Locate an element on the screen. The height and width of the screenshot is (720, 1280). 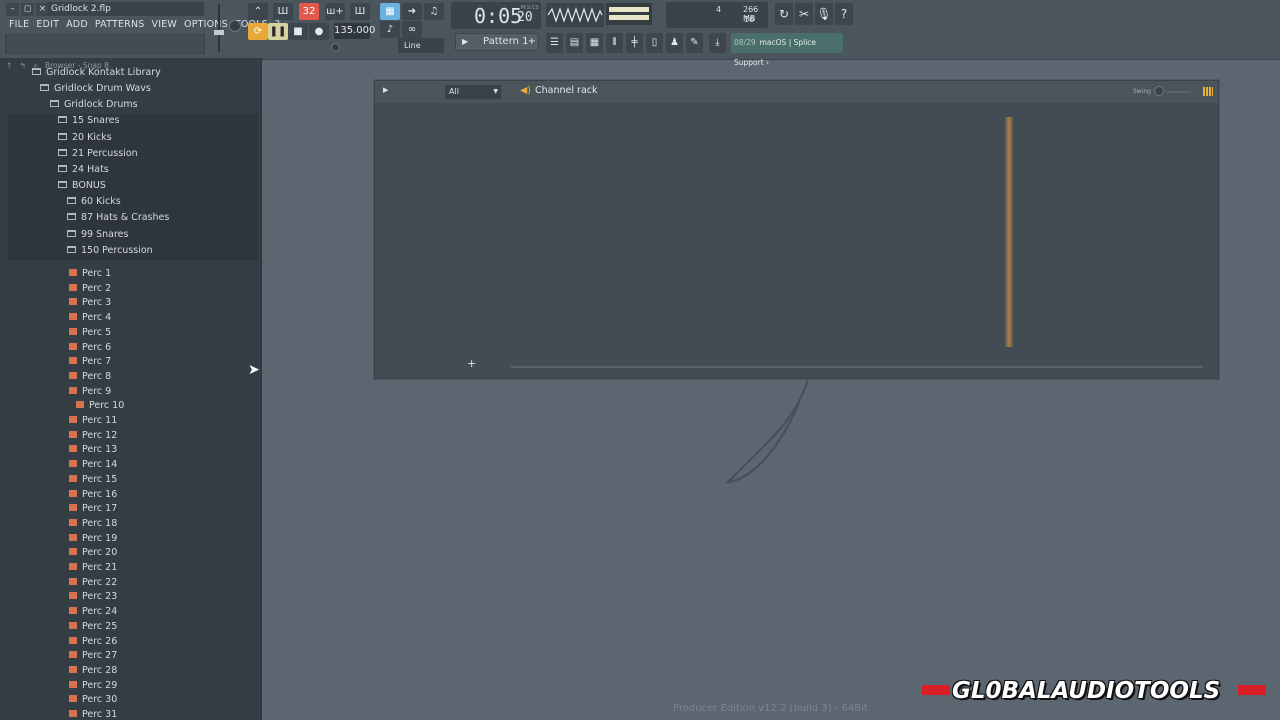
browser-file-item: Perc 21 is located at coordinates (93, 568).